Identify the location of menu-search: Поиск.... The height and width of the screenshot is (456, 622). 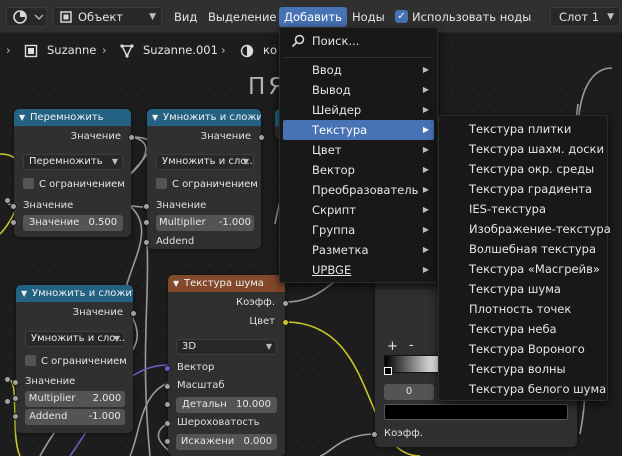
(358, 41).